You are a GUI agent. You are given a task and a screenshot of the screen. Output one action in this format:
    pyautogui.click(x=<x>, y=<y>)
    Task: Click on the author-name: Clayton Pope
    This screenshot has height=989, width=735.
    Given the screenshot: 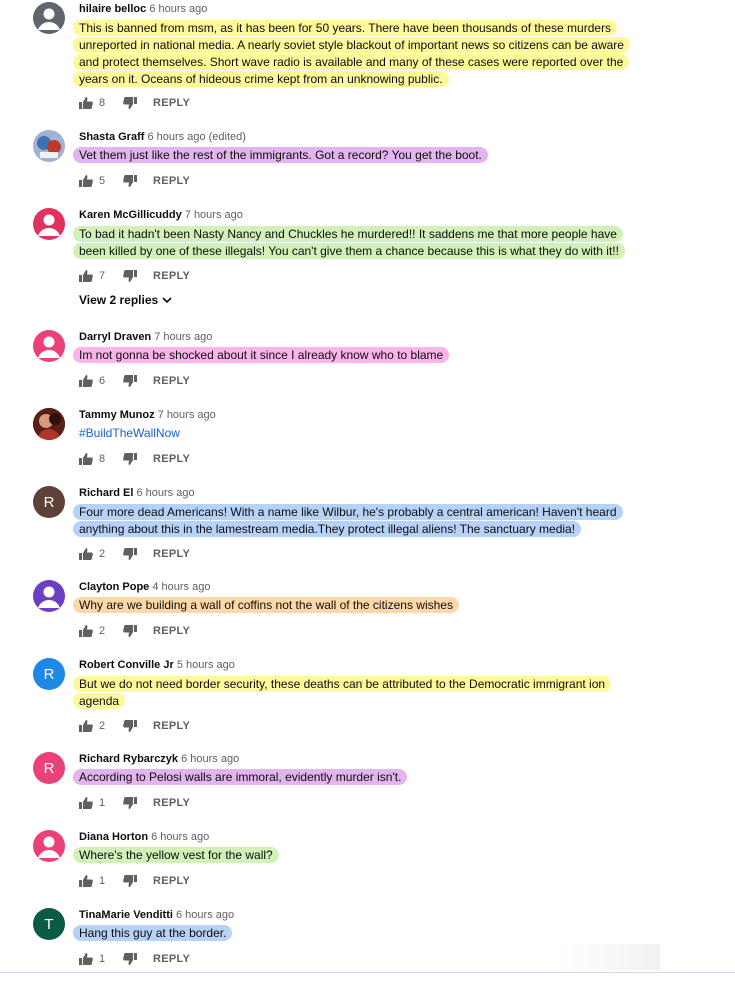 What is the action you would take?
    pyautogui.click(x=114, y=587)
    